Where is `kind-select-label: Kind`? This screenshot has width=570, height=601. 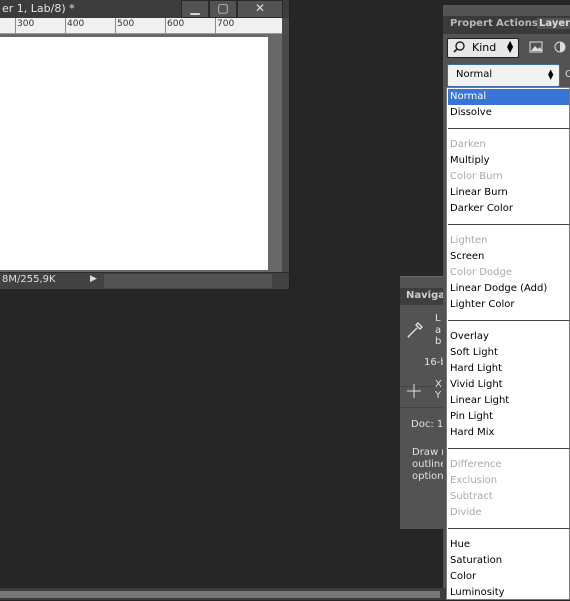 kind-select-label: Kind is located at coordinates (484, 47).